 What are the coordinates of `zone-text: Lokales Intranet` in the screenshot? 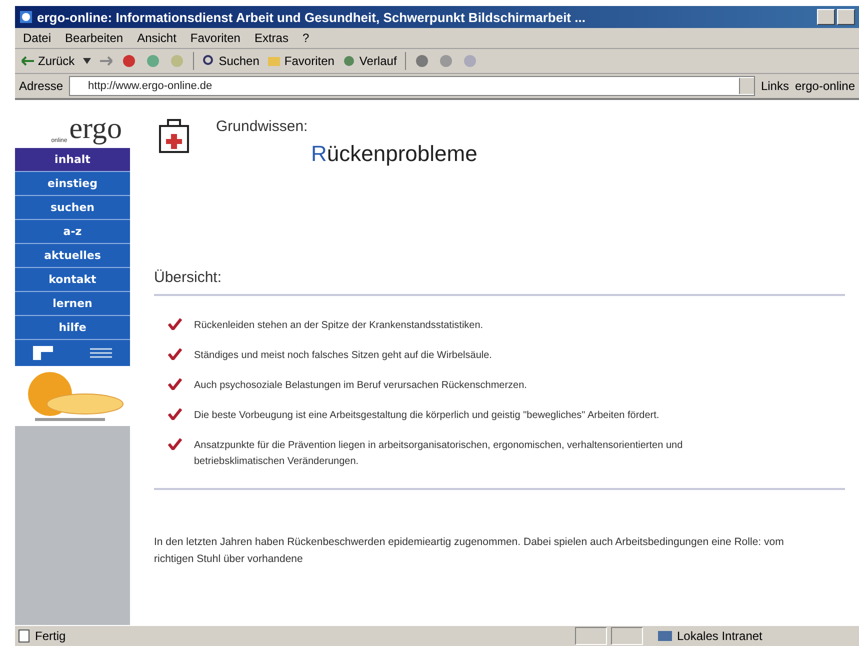 It's located at (719, 636).